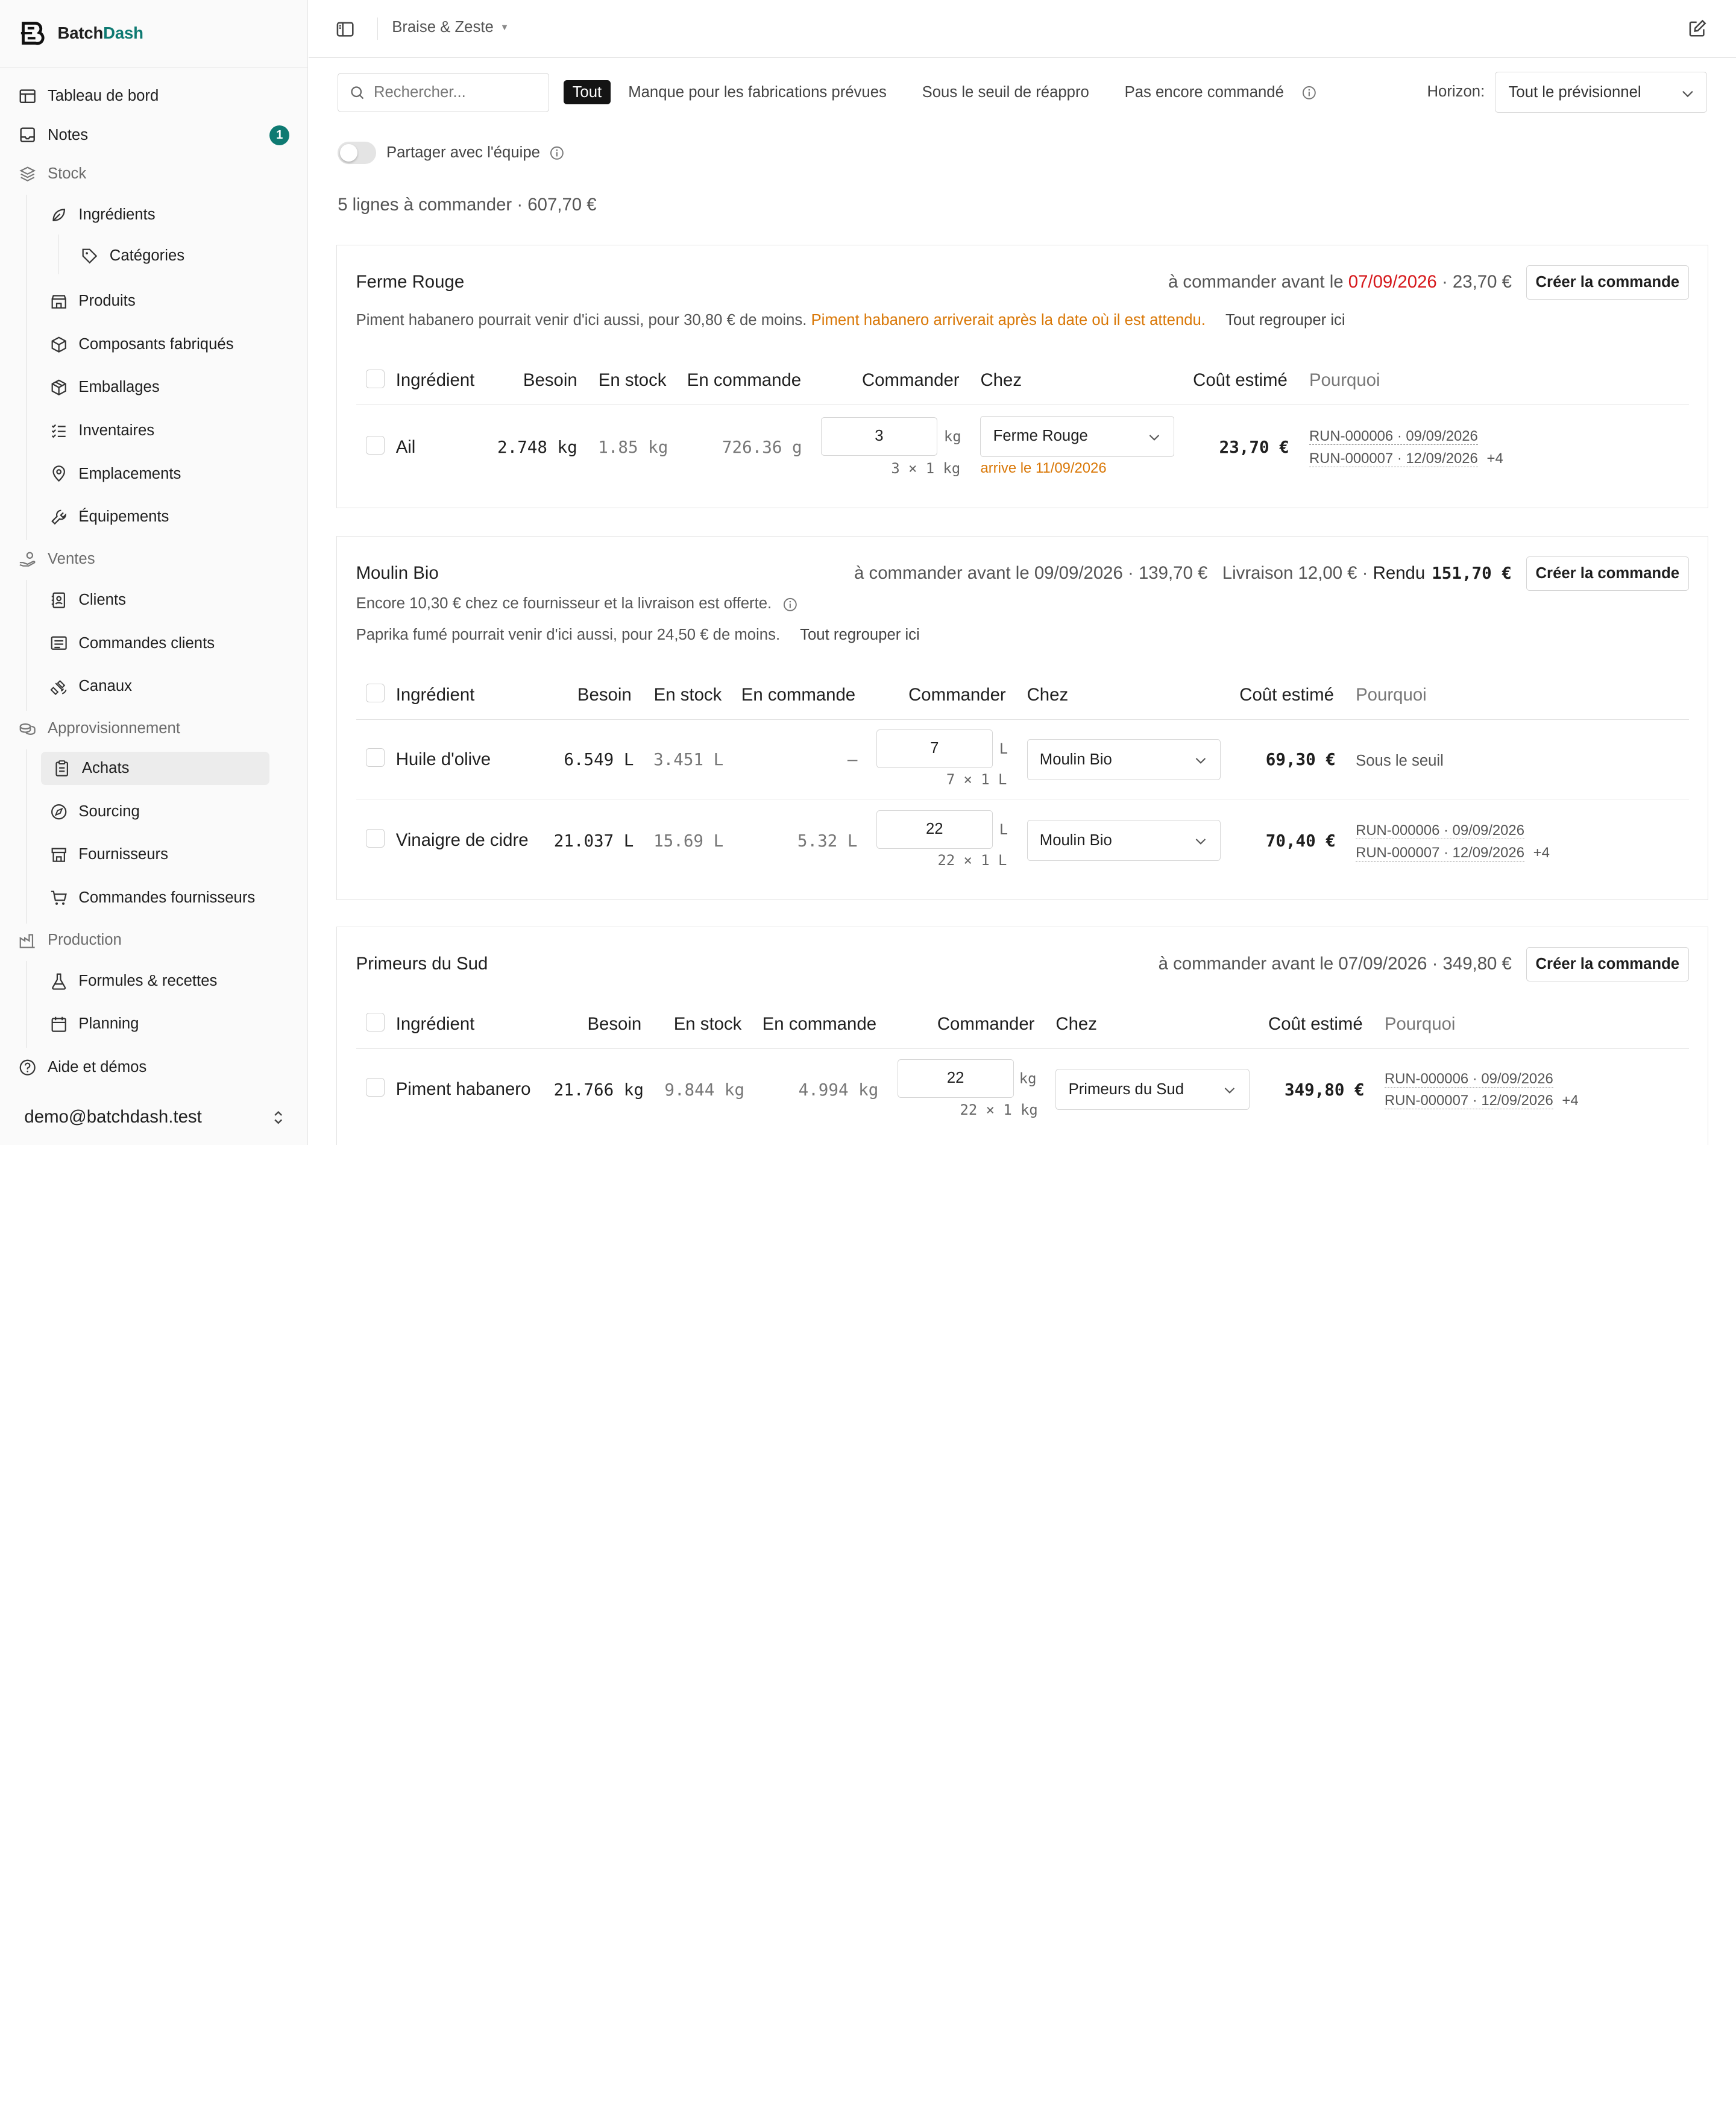 The image size is (1736, 2104). I want to click on sidebar-section-procurement: Approvisionnement, so click(153, 728).